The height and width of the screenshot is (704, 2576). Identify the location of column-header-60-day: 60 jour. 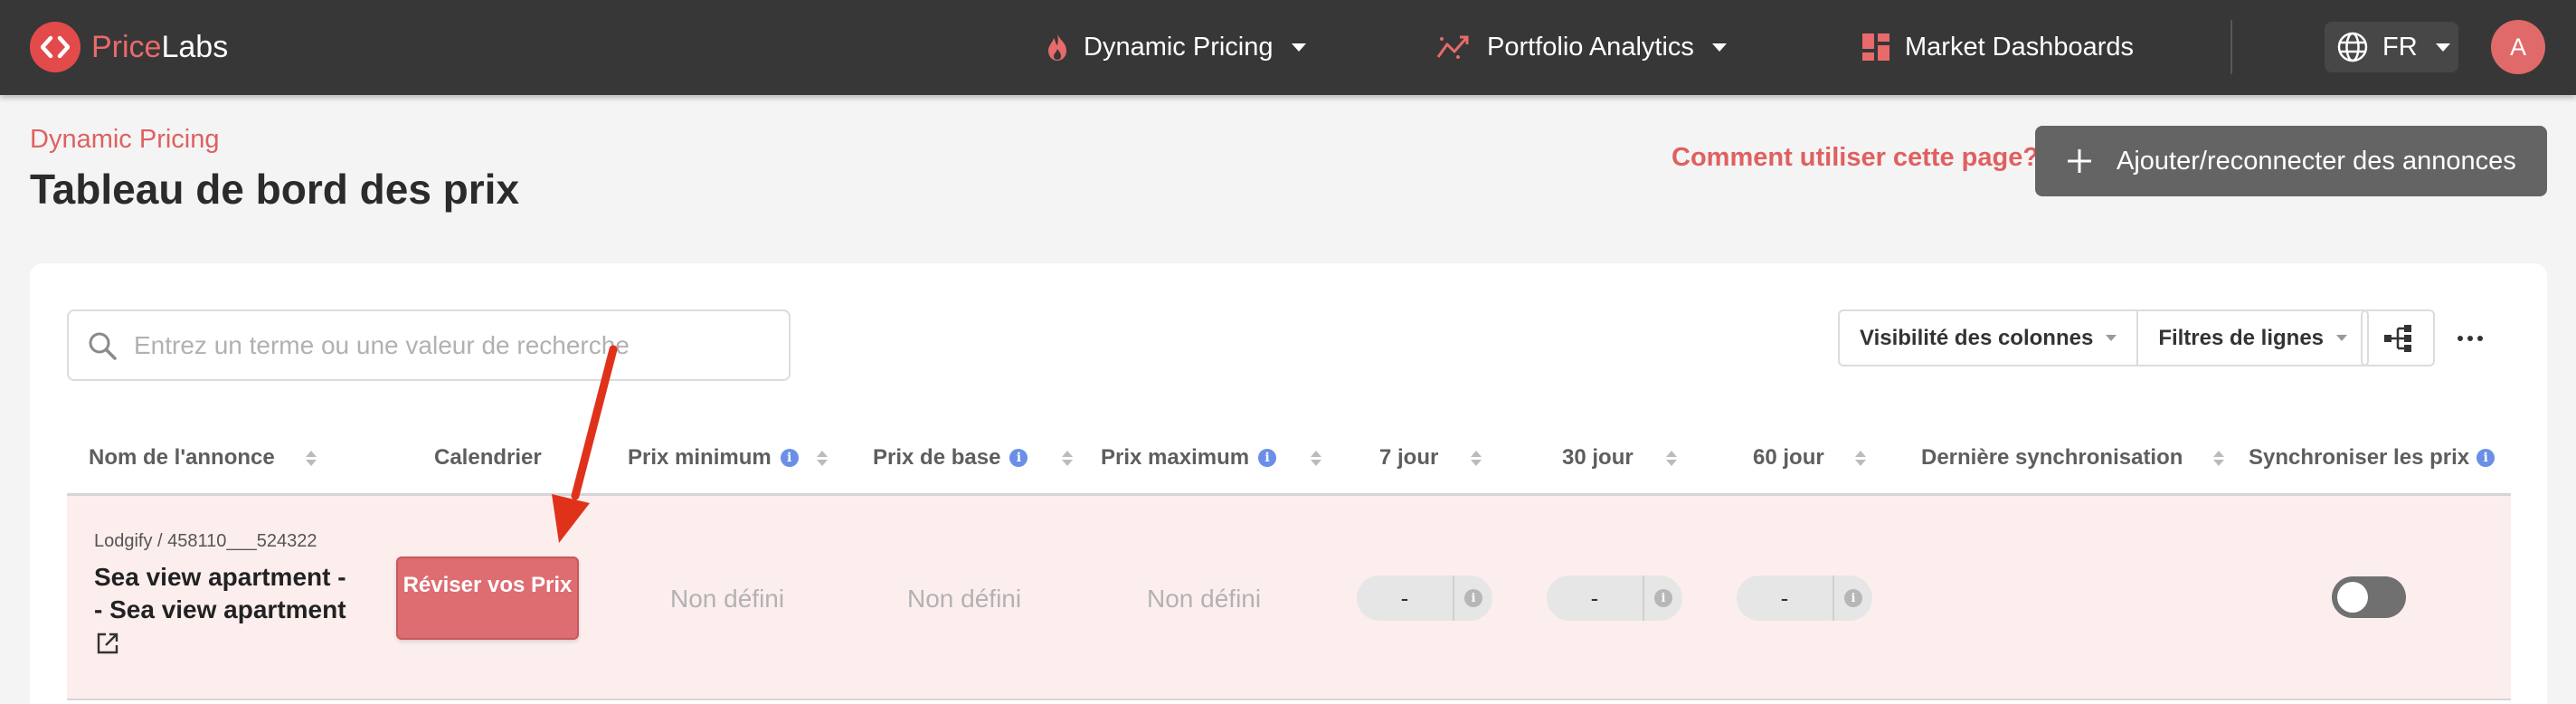
(1809, 458).